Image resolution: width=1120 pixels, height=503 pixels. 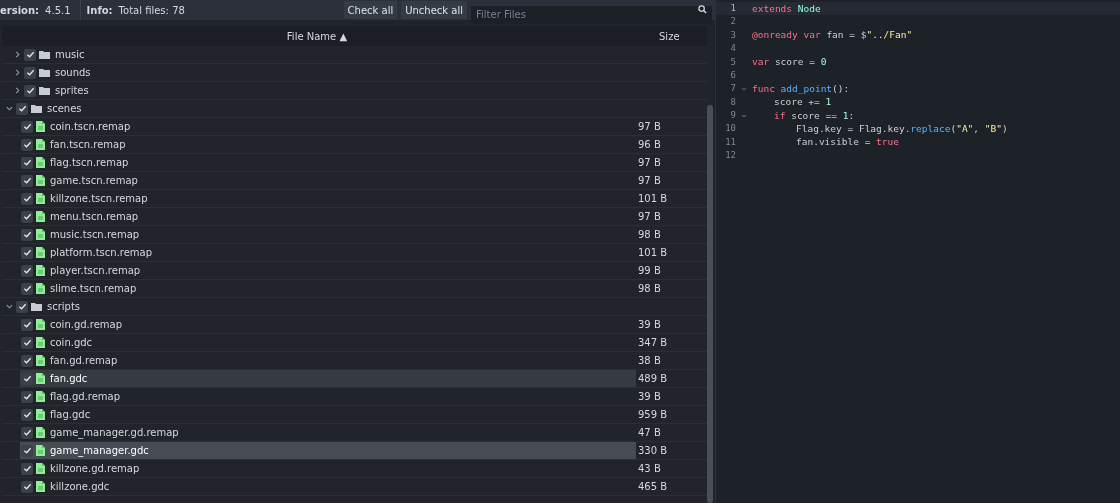 What do you see at coordinates (328, 180) in the screenshot?
I see `file-row: game.tscn.remap` at bounding box center [328, 180].